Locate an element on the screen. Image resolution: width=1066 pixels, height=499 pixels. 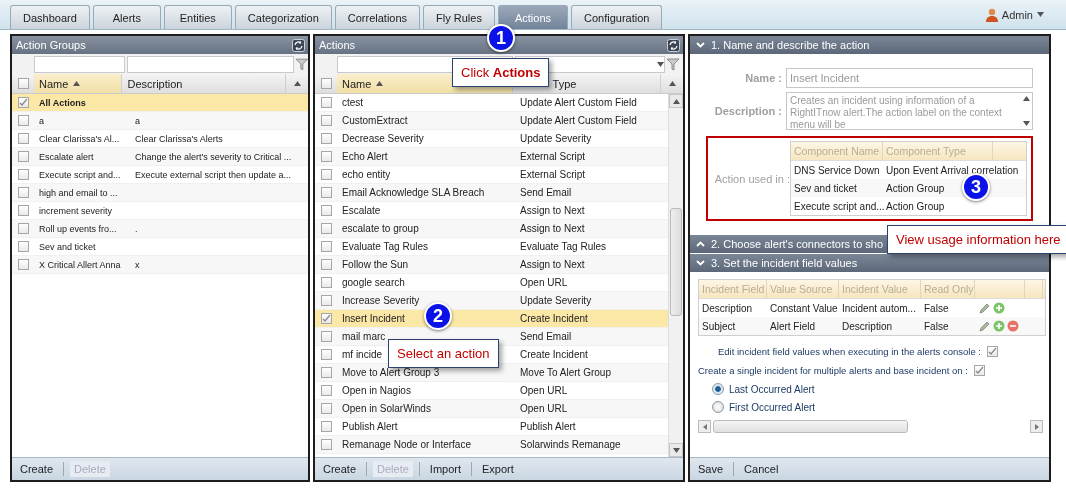
list-row: X Critical Allert Anna x is located at coordinates (160, 265).